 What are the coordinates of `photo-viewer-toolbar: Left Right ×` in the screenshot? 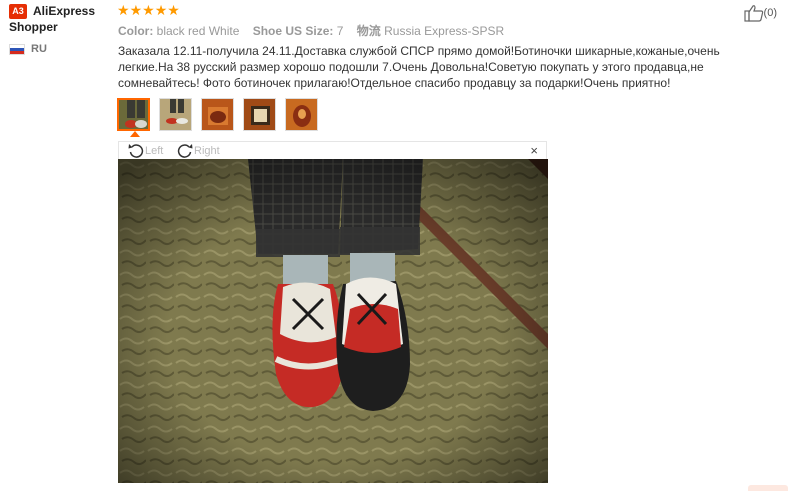 It's located at (332, 150).